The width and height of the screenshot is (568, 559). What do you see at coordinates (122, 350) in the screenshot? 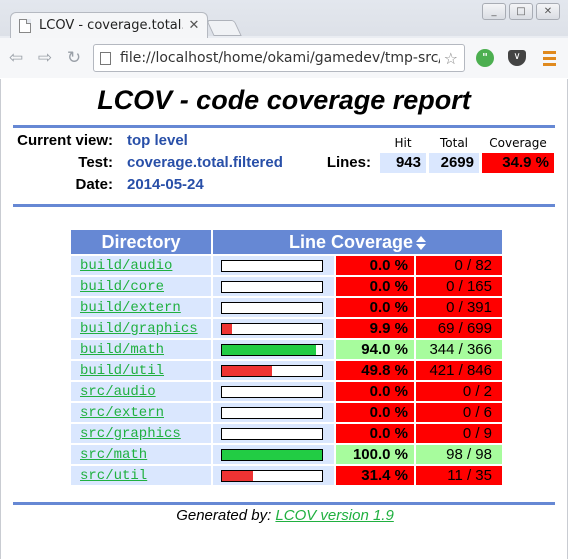
I see `directory-link: build/math` at bounding box center [122, 350].